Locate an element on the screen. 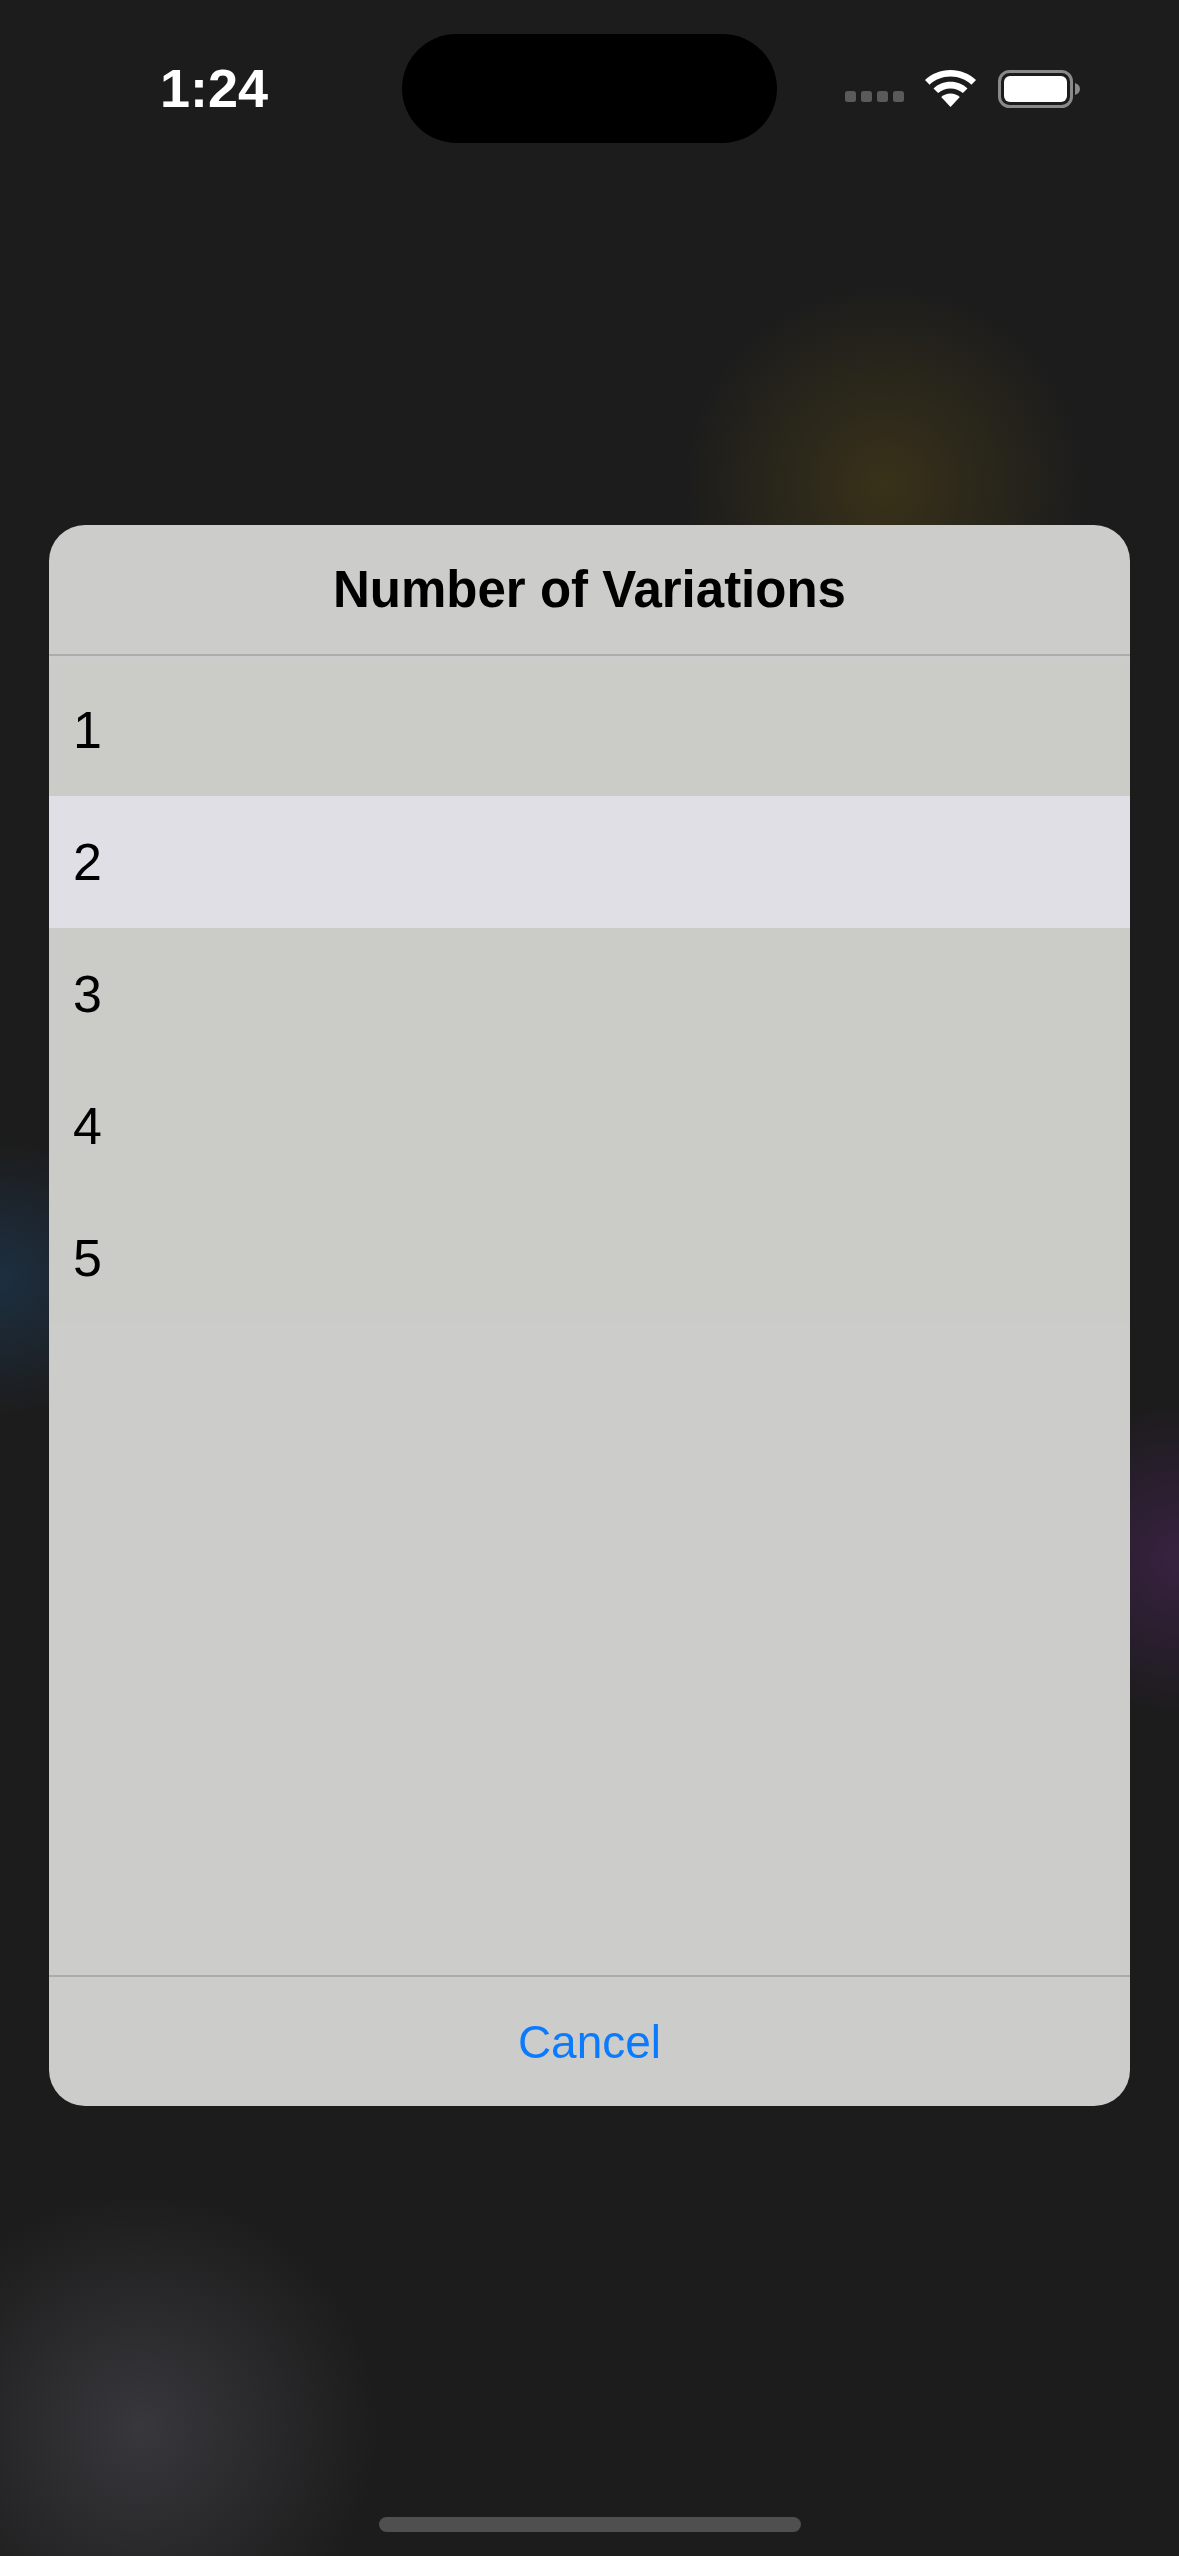  battery-icon is located at coordinates (1039, 88).